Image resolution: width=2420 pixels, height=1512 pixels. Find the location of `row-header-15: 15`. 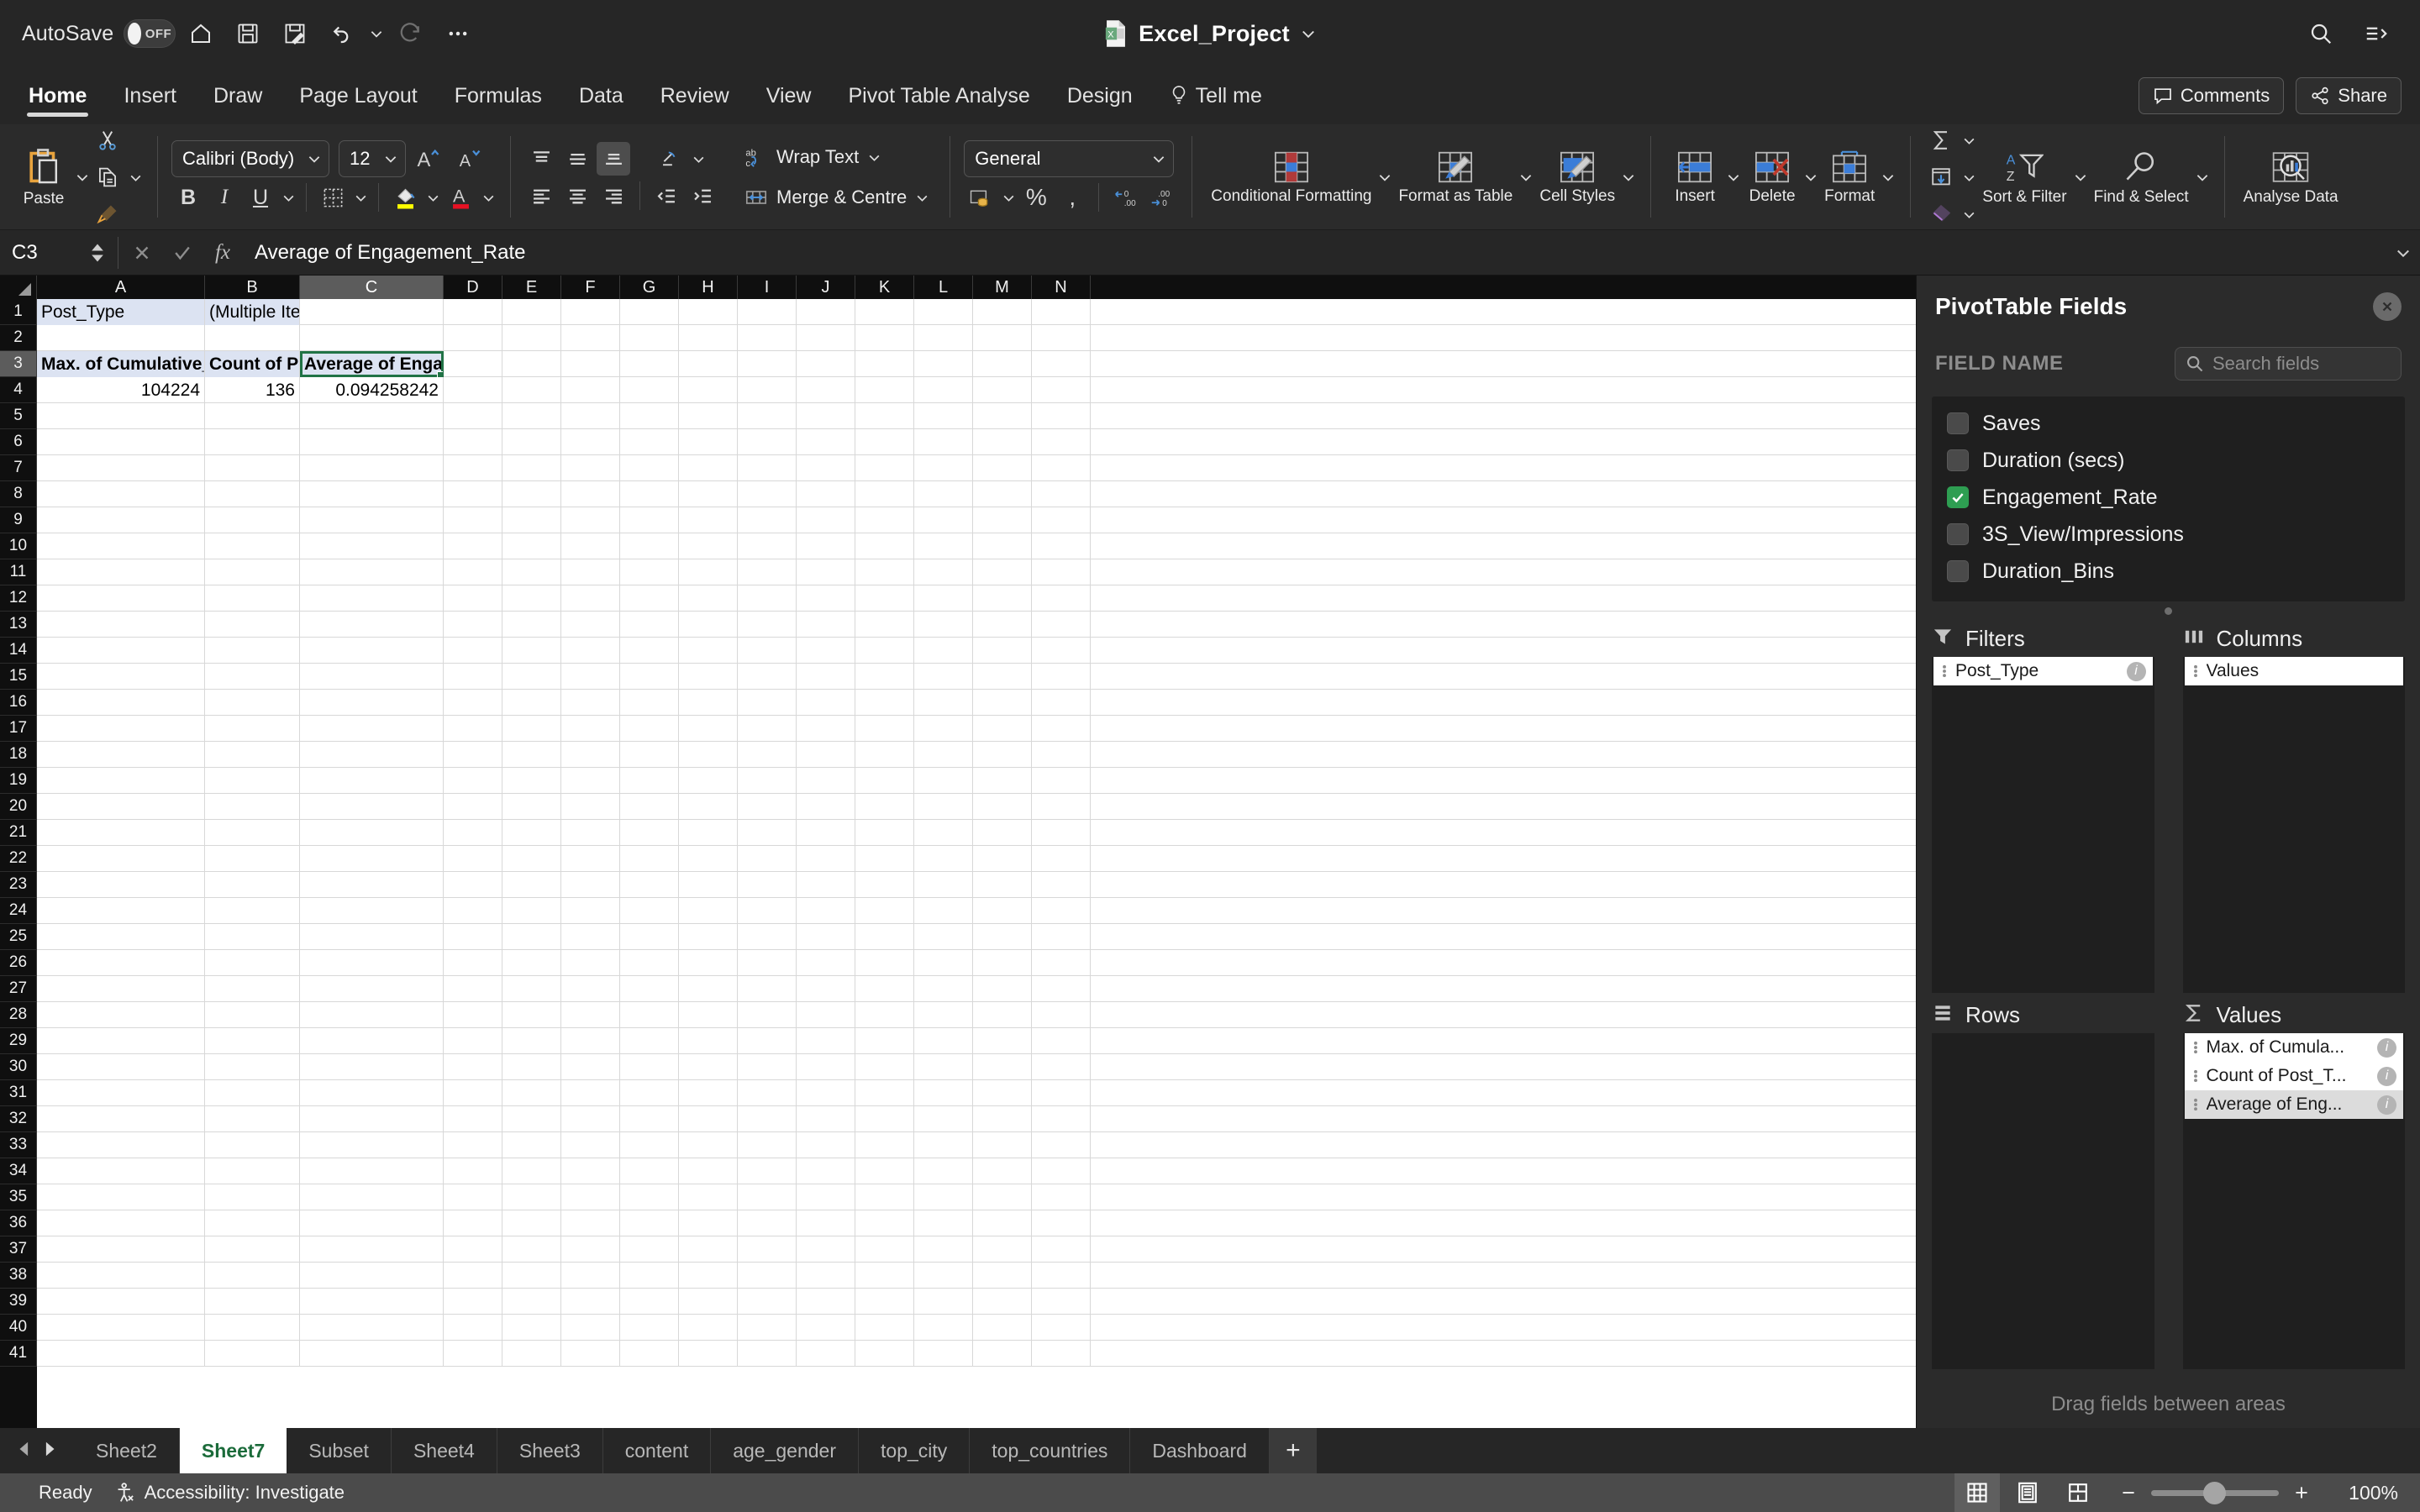

row-header-15: 15 is located at coordinates (18, 677).